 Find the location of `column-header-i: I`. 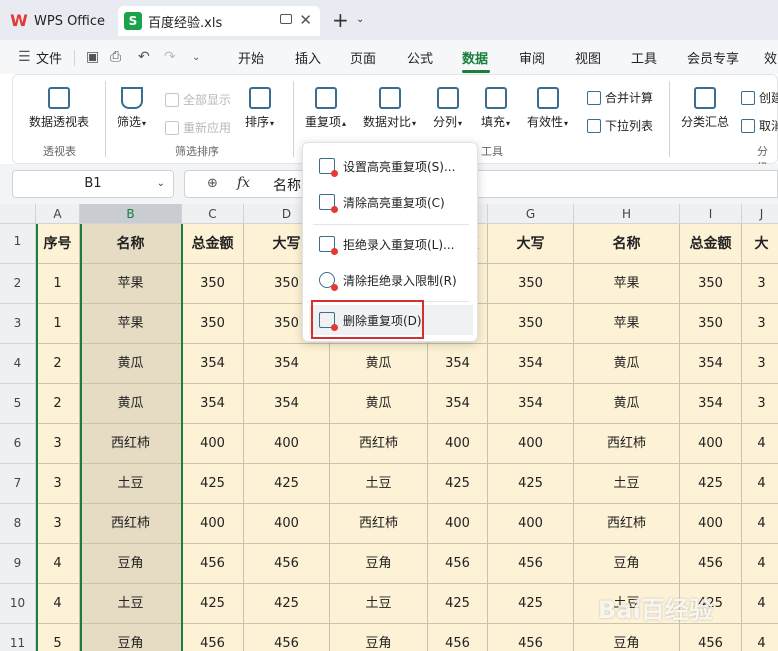

column-header-i: I is located at coordinates (711, 214).